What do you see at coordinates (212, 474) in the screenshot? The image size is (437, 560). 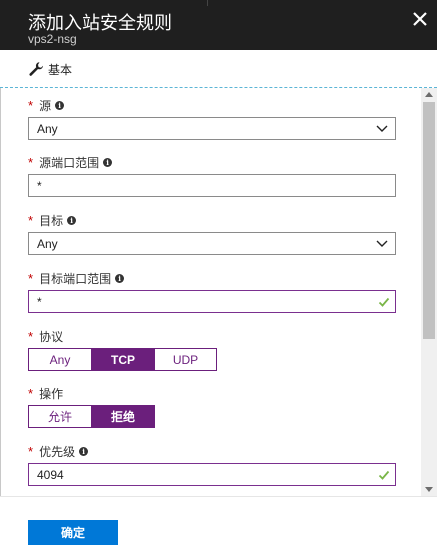 I see `priority-input: 4094` at bounding box center [212, 474].